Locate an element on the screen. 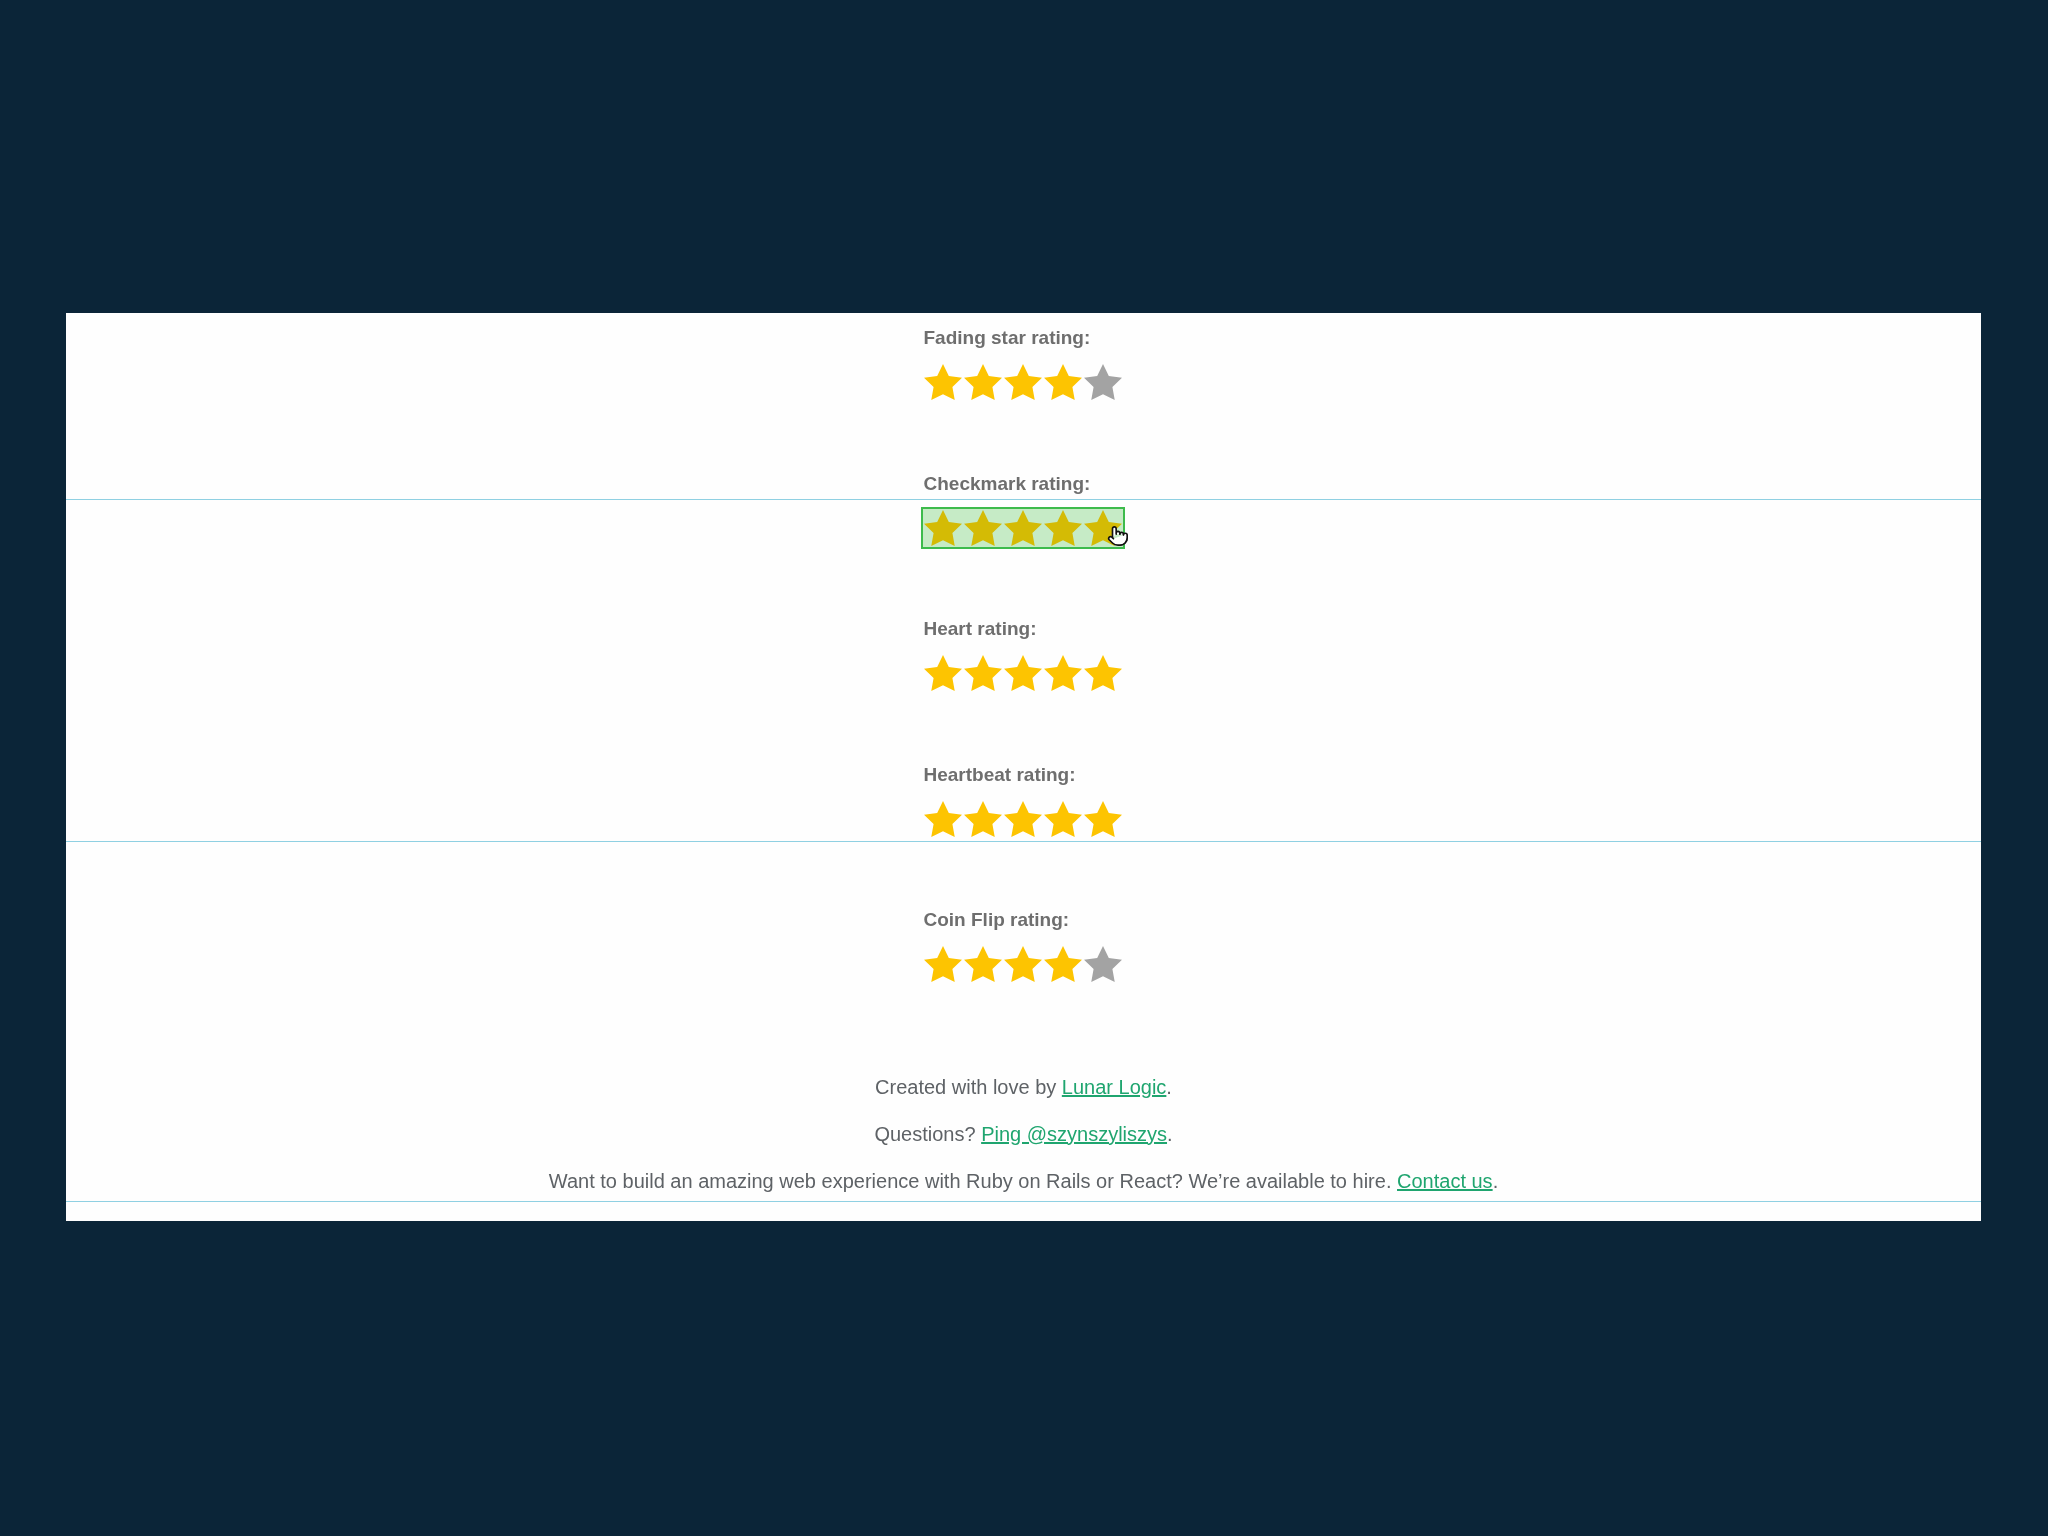  footer-text: Want to build an amazing web experience with Ruby on Rails or React? We’re available to hire. Contact us. is located at coordinates (1023, 1181).